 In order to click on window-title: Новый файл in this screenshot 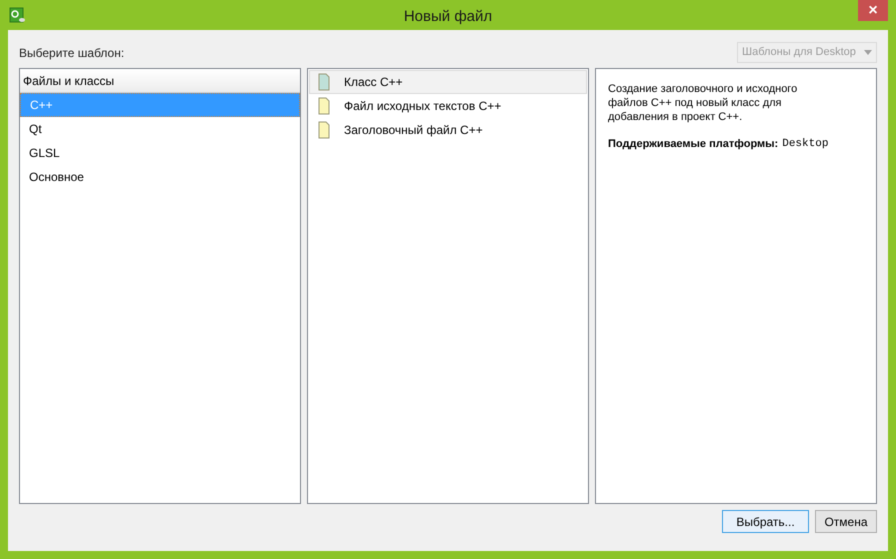, I will do `click(448, 17)`.